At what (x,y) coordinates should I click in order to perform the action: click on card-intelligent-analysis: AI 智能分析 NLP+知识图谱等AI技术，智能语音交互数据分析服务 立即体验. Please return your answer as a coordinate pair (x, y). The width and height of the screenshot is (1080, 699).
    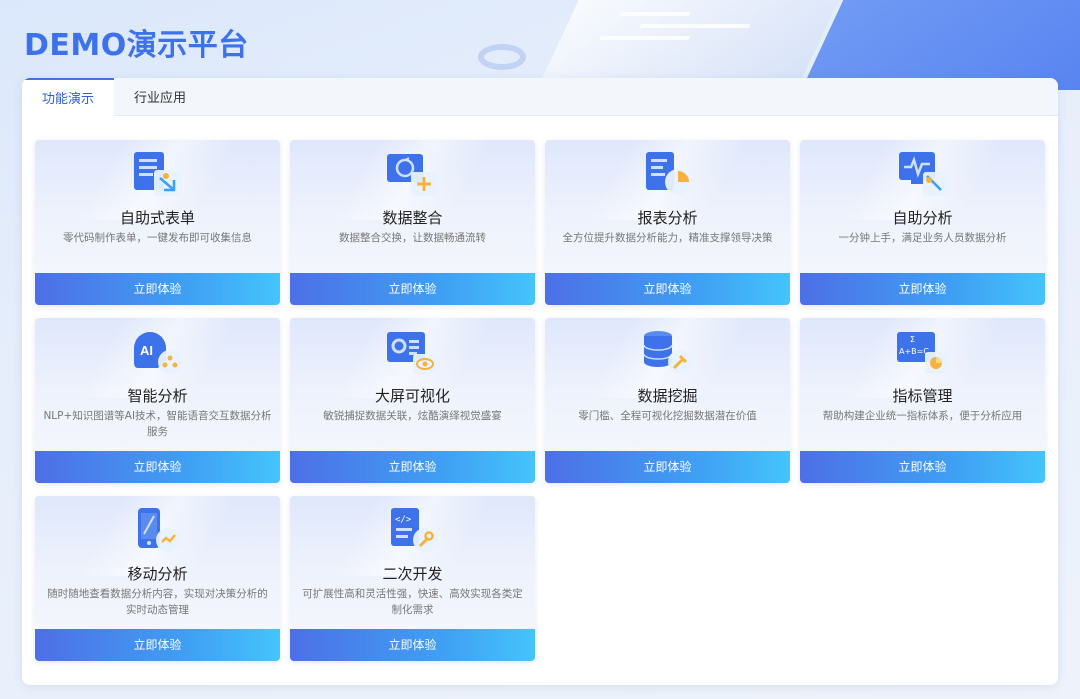
    Looking at the image, I should click on (157, 400).